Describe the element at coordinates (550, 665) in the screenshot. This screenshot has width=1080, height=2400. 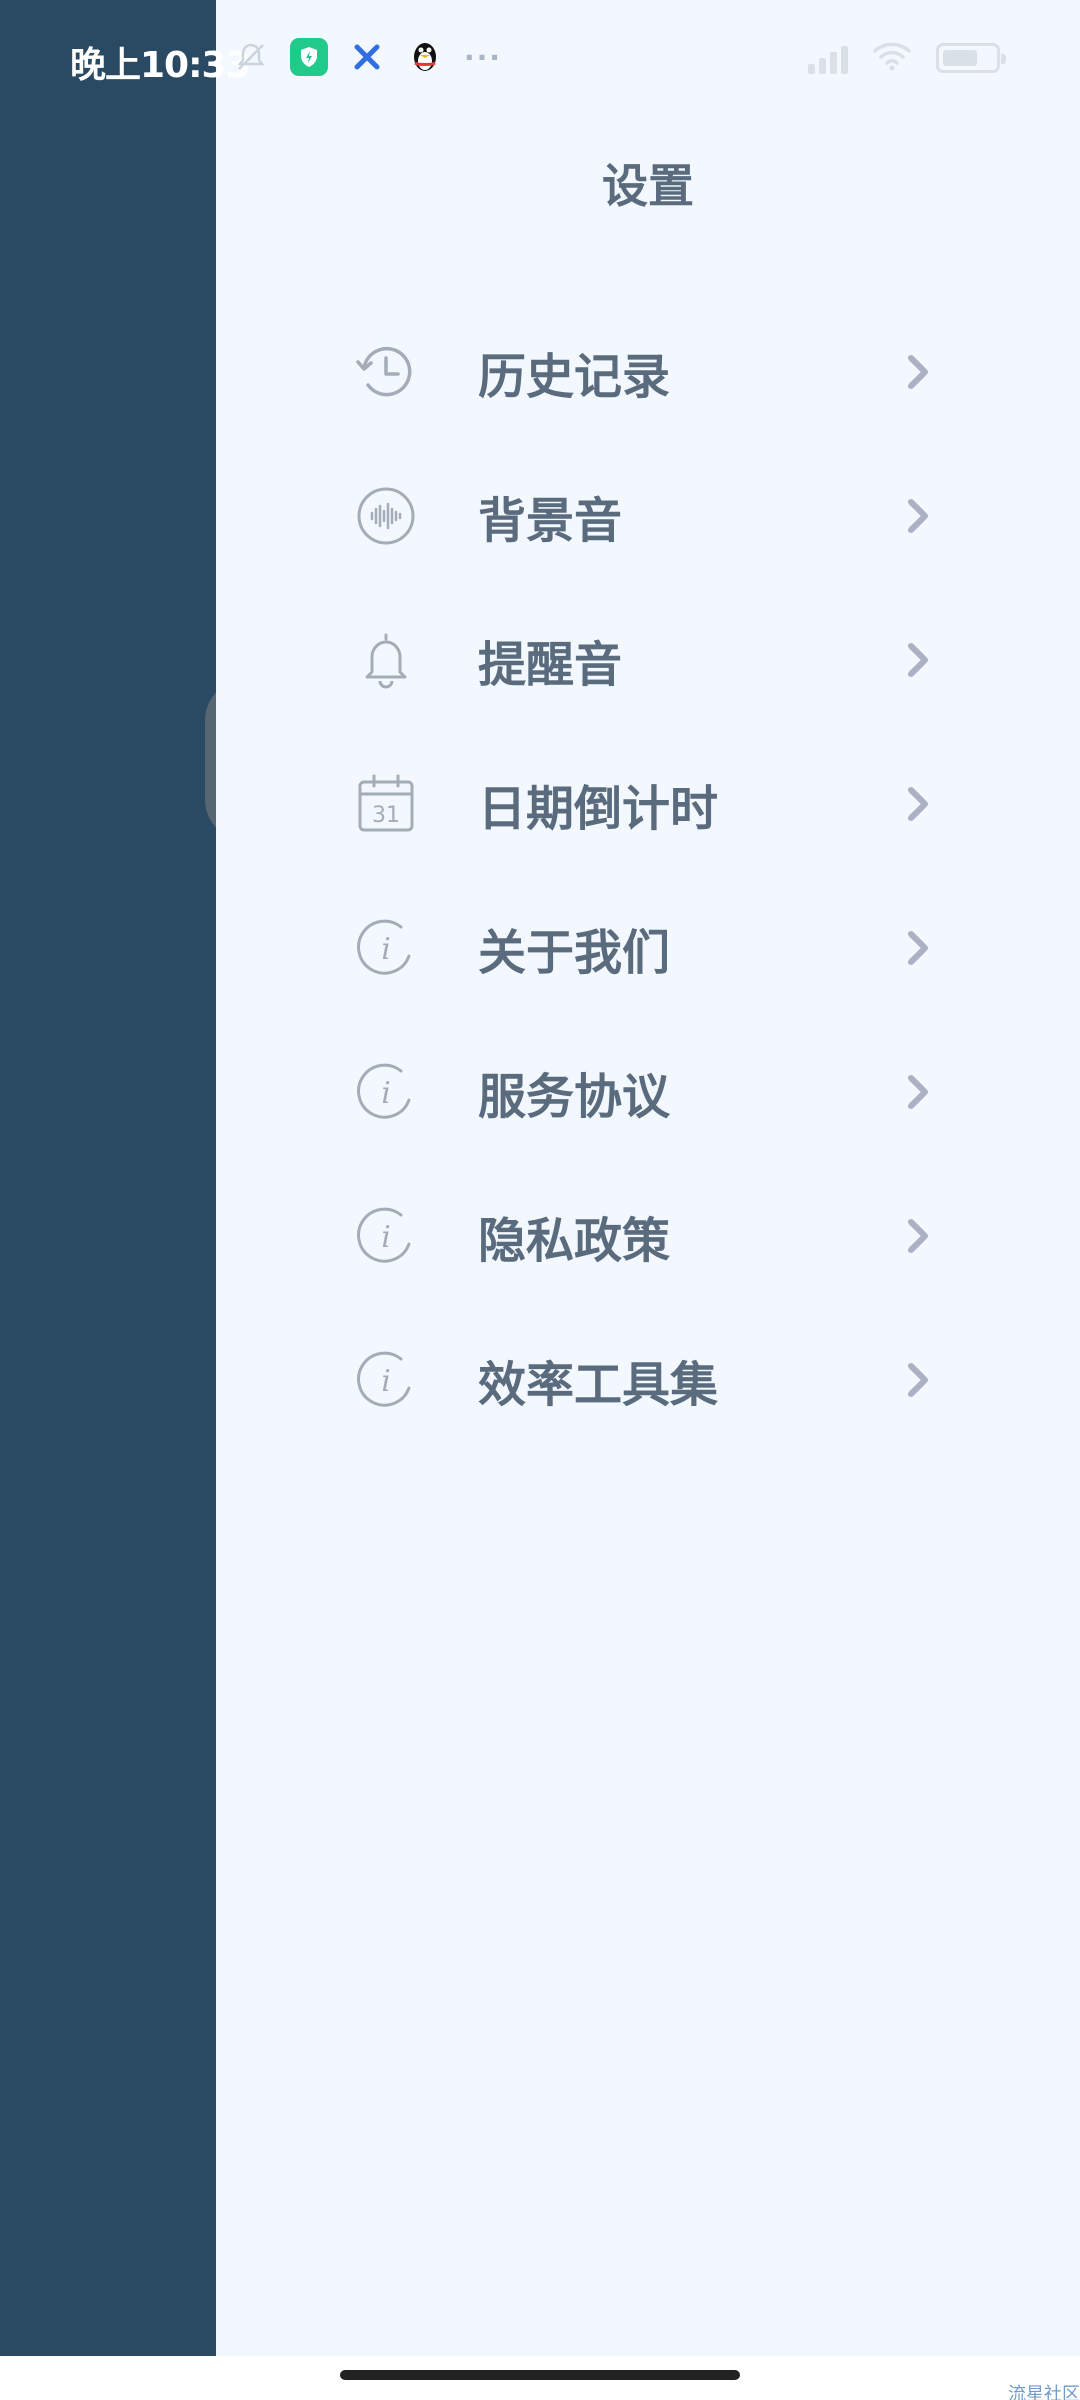
I see `menu-item-label: 提醒音` at that location.